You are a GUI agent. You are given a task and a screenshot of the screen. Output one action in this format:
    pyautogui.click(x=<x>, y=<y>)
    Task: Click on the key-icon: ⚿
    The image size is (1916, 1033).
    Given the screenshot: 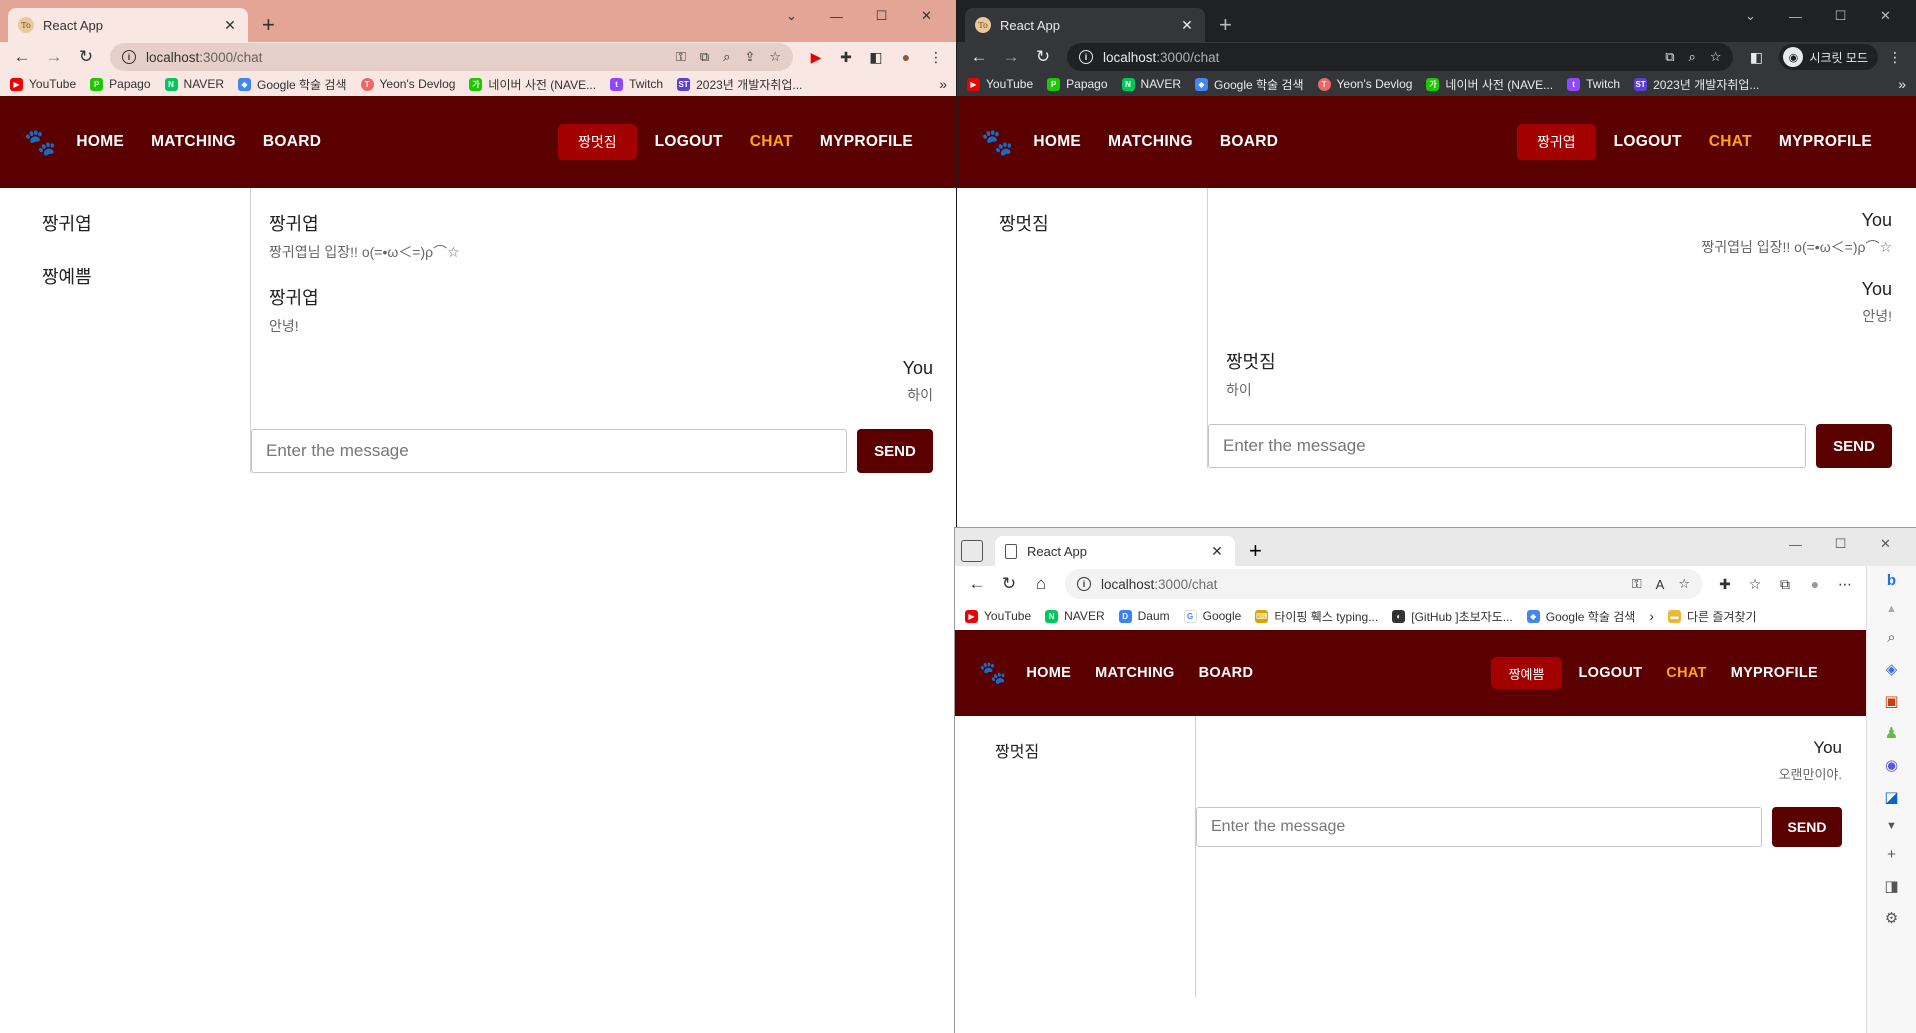 What is the action you would take?
    pyautogui.click(x=1637, y=584)
    